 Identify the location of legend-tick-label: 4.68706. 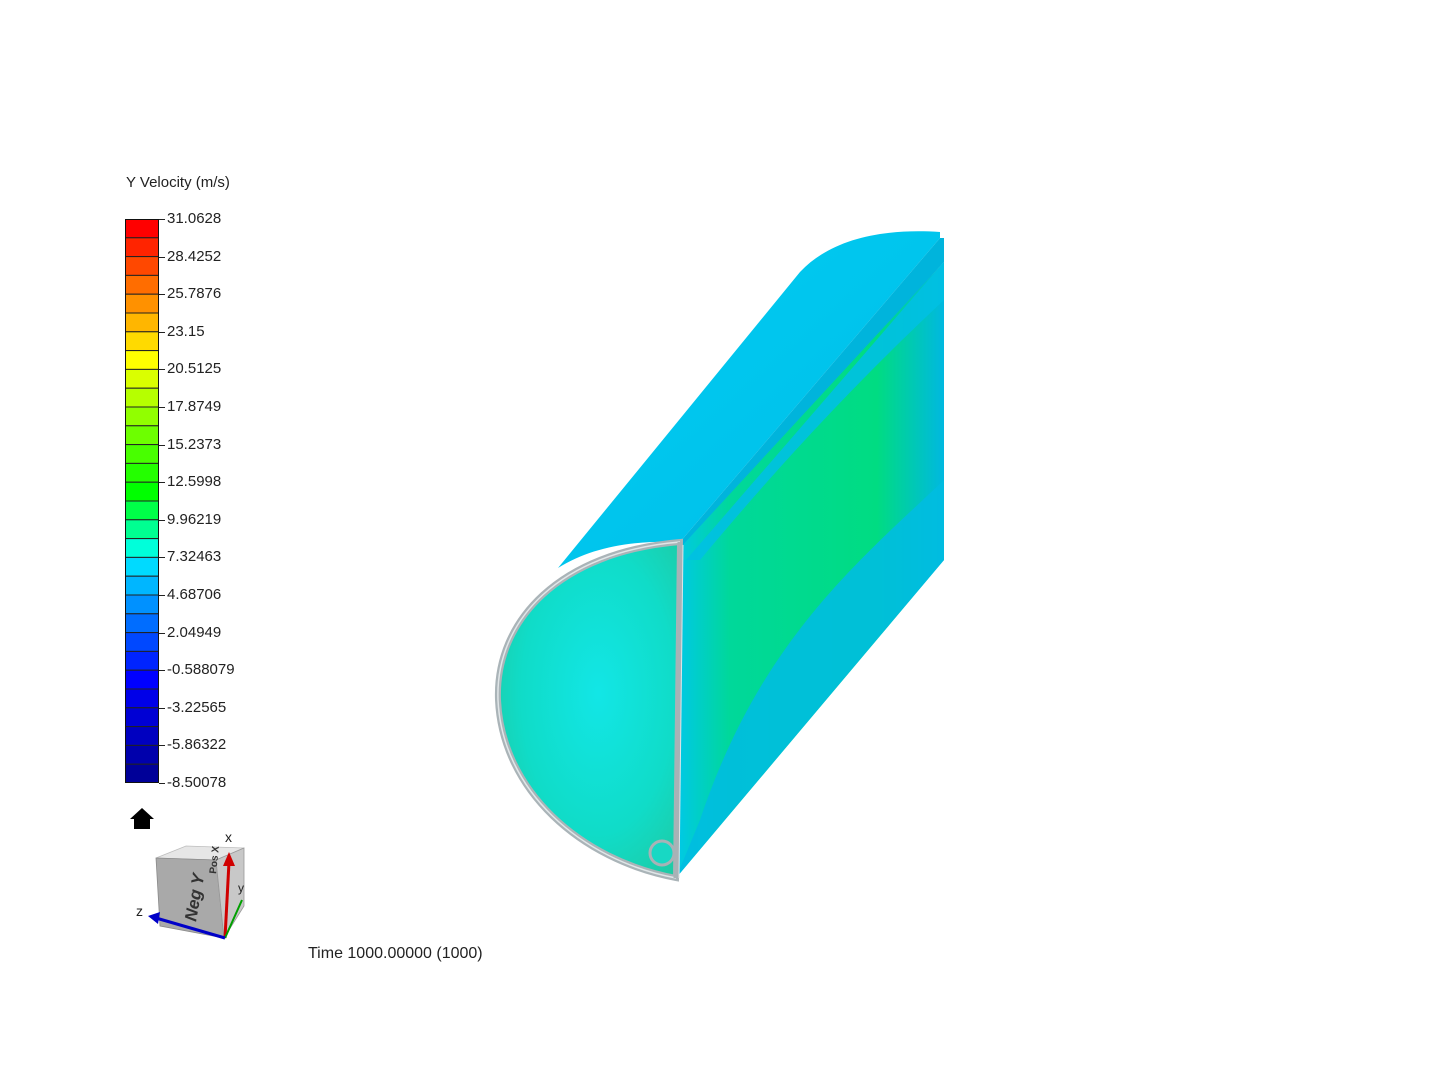
(194, 594).